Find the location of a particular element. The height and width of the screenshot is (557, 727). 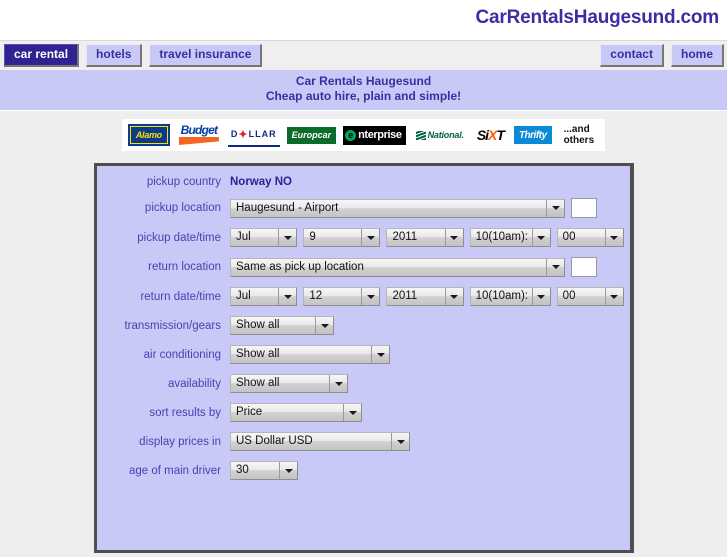

nav-item-home: home is located at coordinates (697, 55).